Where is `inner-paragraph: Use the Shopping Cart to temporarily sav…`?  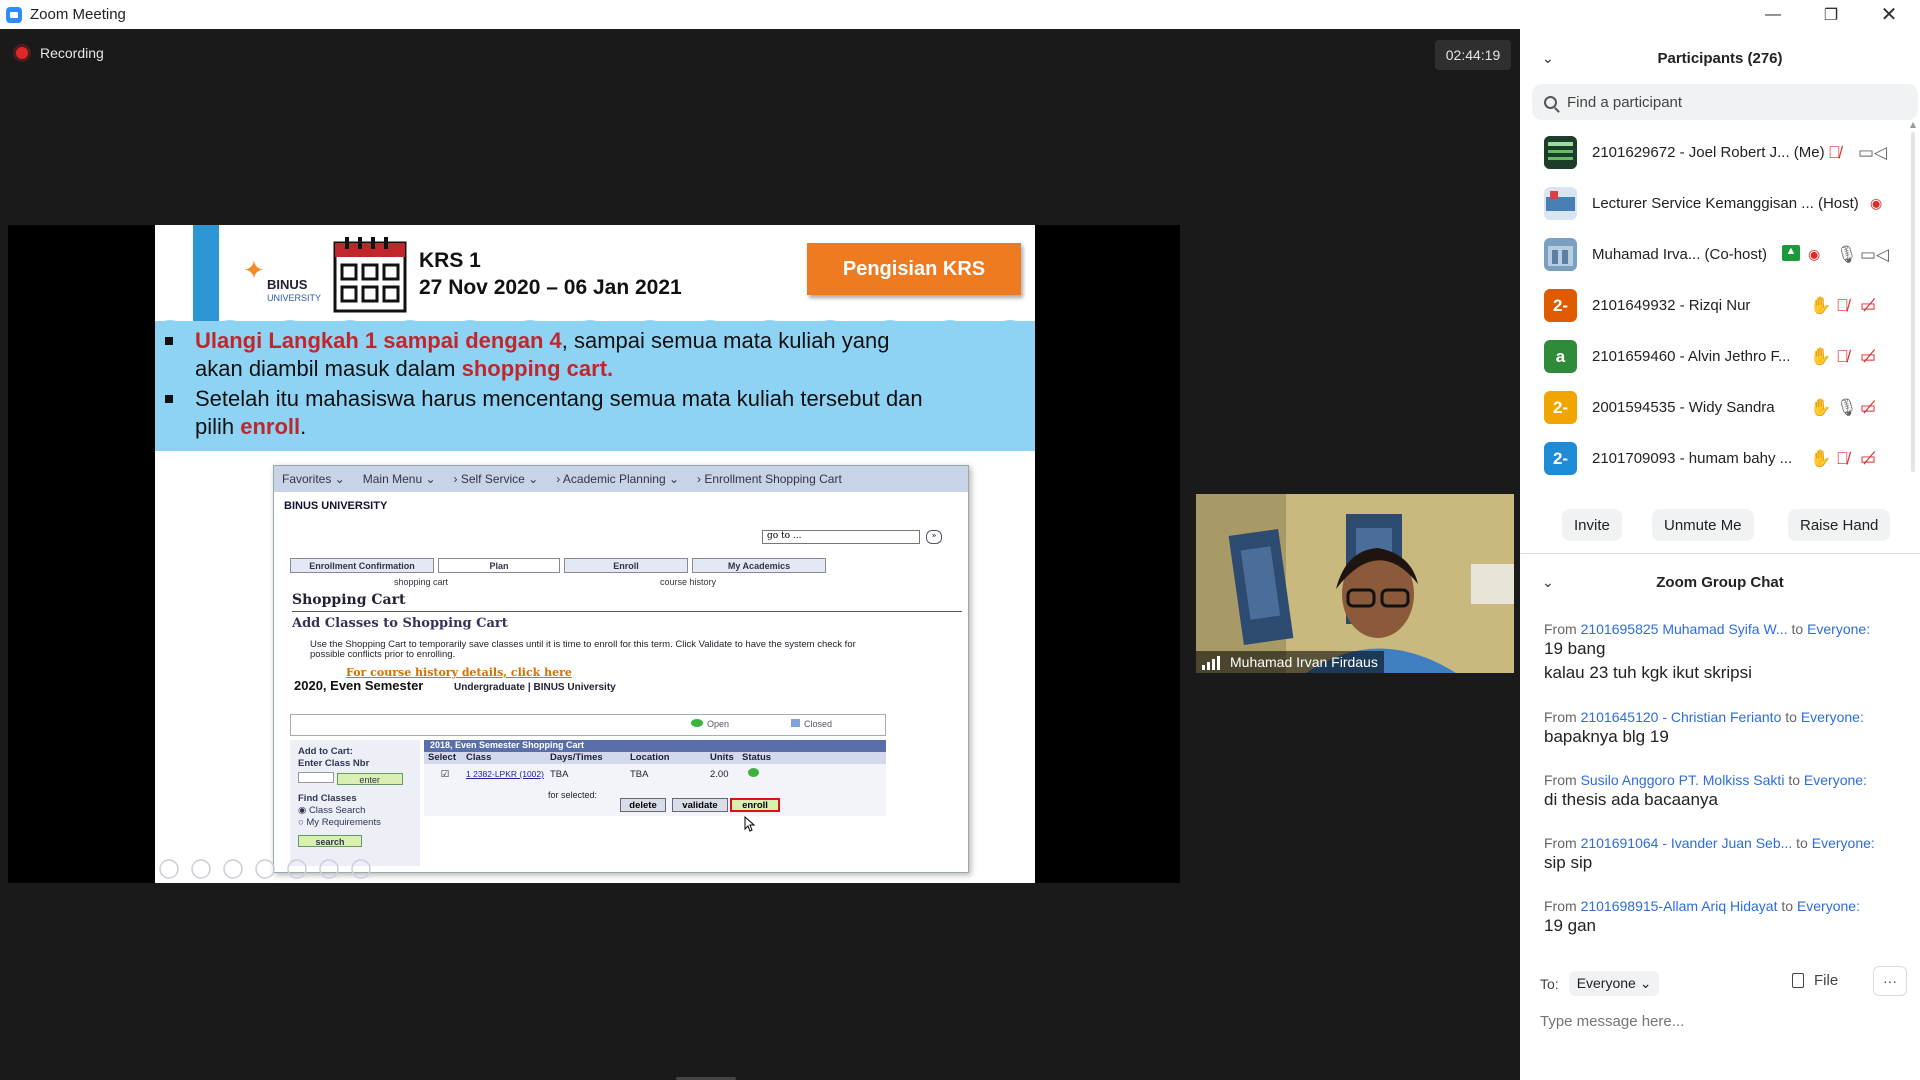 inner-paragraph: Use the Shopping Cart to temporarily sav… is located at coordinates (583, 649).